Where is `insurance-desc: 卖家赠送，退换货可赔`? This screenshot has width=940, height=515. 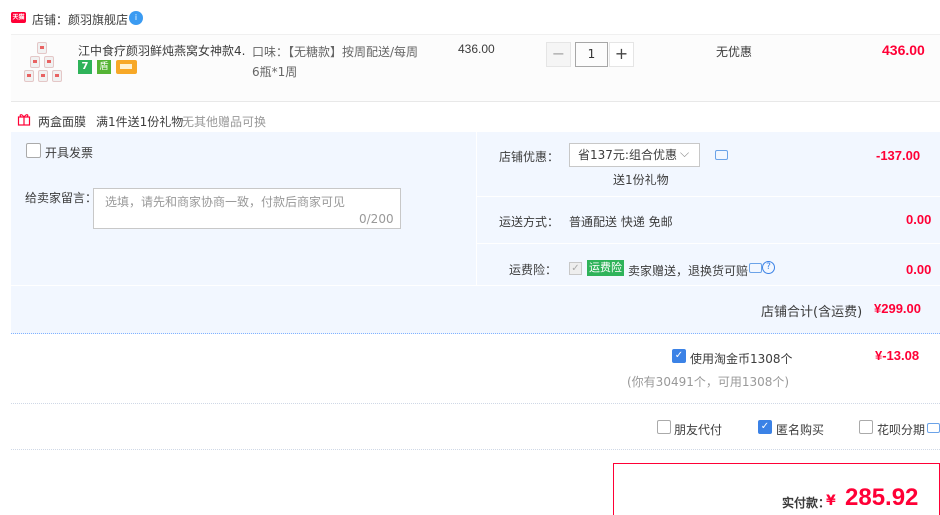
insurance-desc: 卖家赠送，退换货可赔 is located at coordinates (688, 271).